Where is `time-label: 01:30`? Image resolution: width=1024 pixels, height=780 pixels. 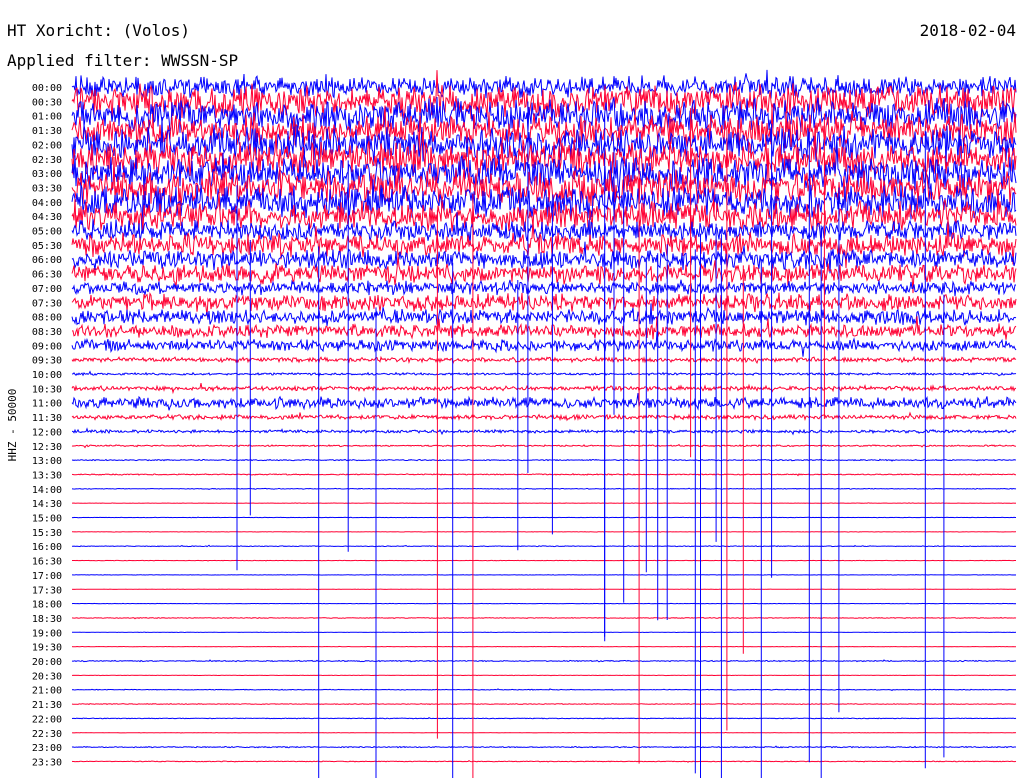
time-label: 01:30 is located at coordinates (47, 131).